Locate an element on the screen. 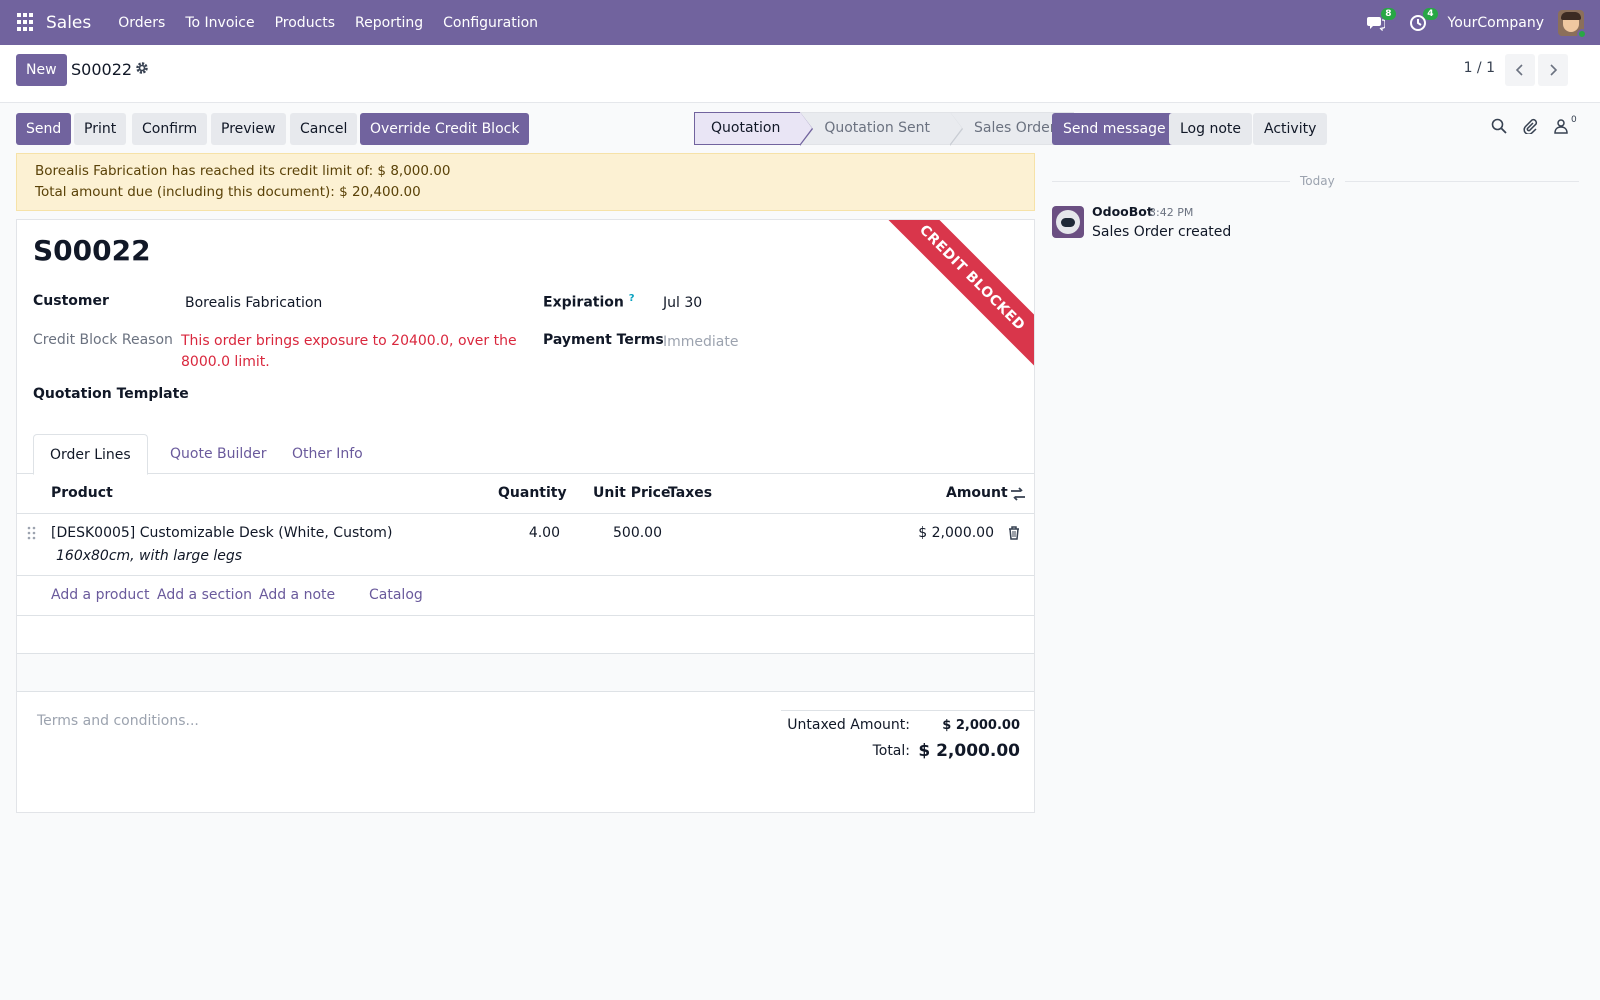 The height and width of the screenshot is (1000, 1600). untaxed-amount-label: Untaxed Amount: is located at coordinates (848, 725).